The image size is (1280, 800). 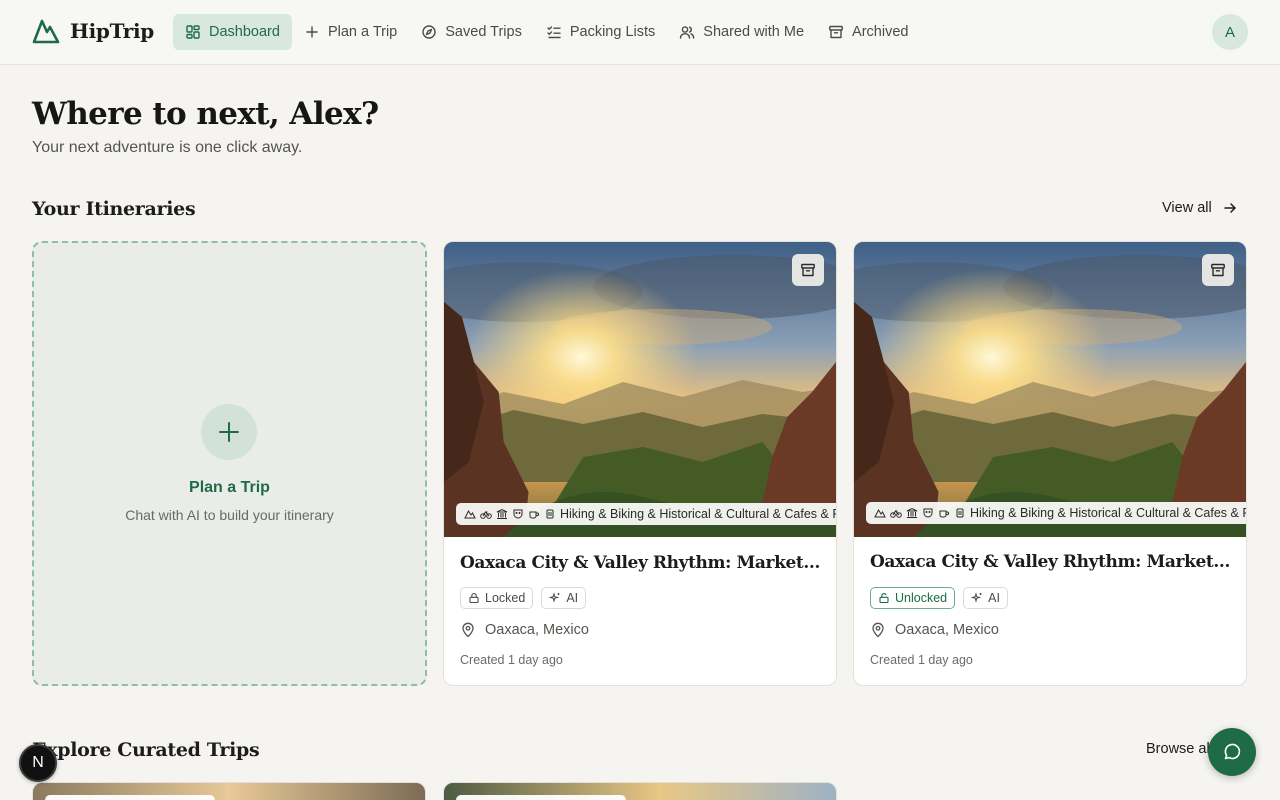 I want to click on plan-trip-plus-circle, so click(x=229, y=432).